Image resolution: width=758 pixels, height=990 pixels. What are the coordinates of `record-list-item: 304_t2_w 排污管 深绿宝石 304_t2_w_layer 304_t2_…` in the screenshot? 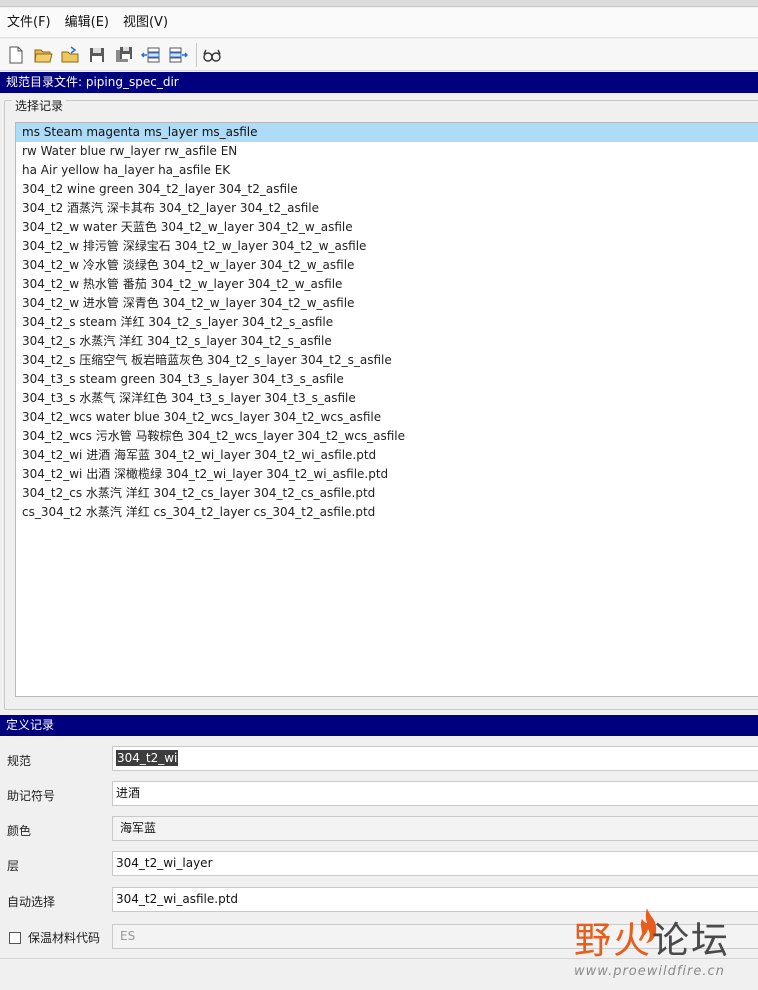 It's located at (387, 246).